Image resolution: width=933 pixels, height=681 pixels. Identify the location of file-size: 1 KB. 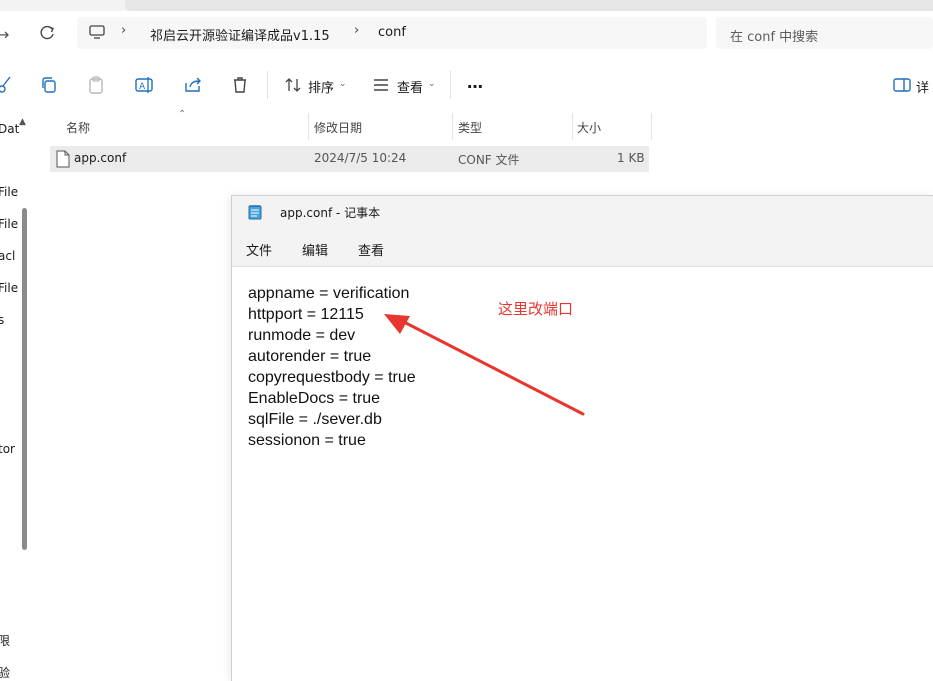
(631, 158).